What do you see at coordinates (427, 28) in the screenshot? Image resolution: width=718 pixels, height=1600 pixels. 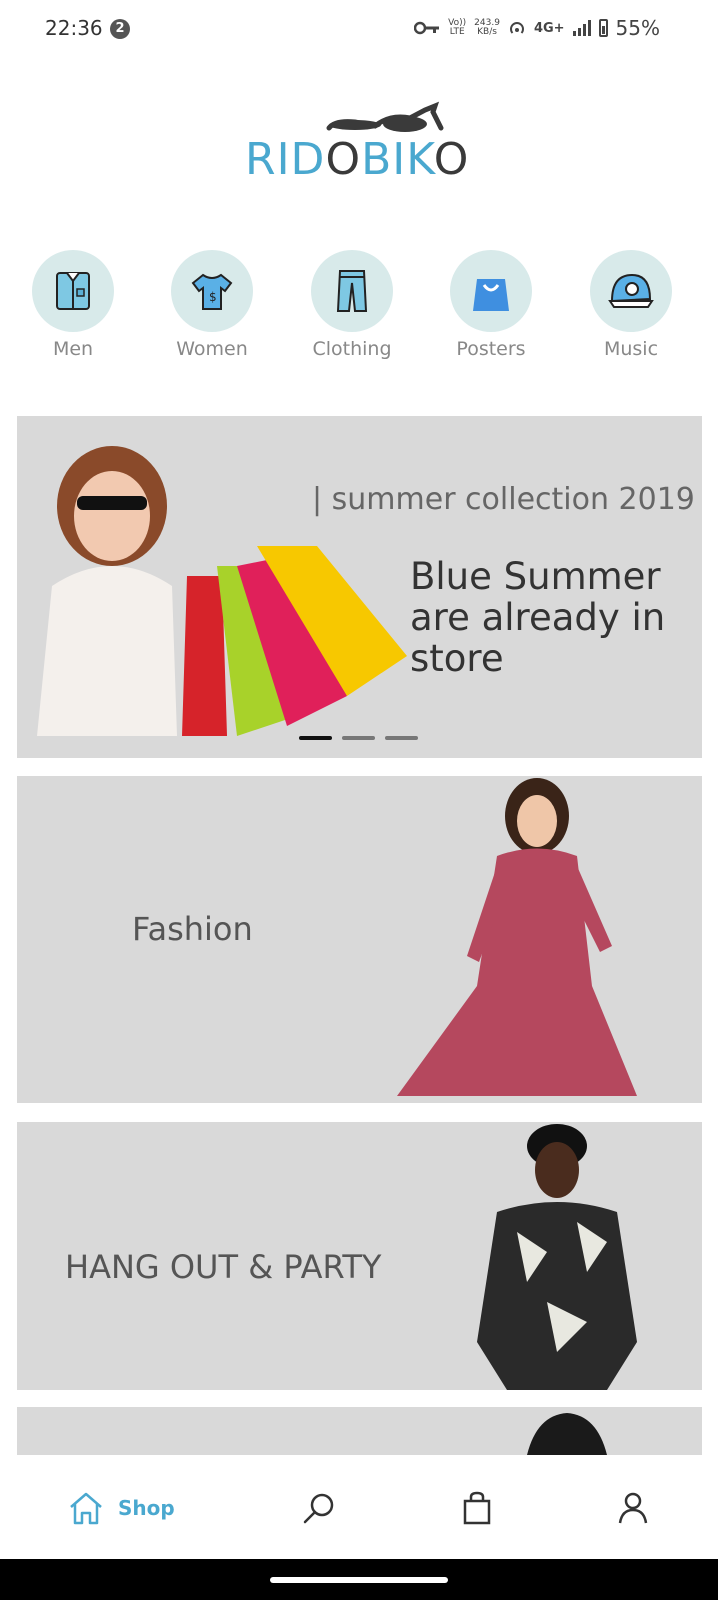 I see `vpn-key-icon` at bounding box center [427, 28].